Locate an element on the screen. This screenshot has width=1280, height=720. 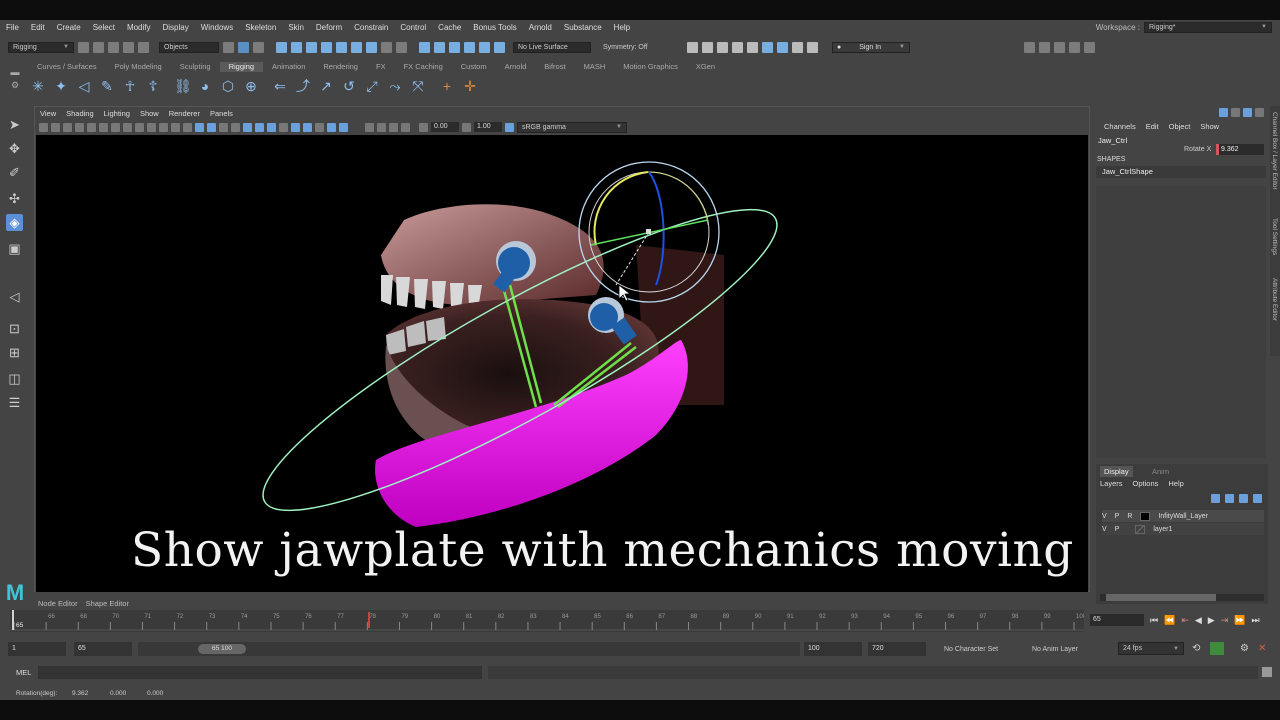
menu-cache: Cache is located at coordinates (449, 27).